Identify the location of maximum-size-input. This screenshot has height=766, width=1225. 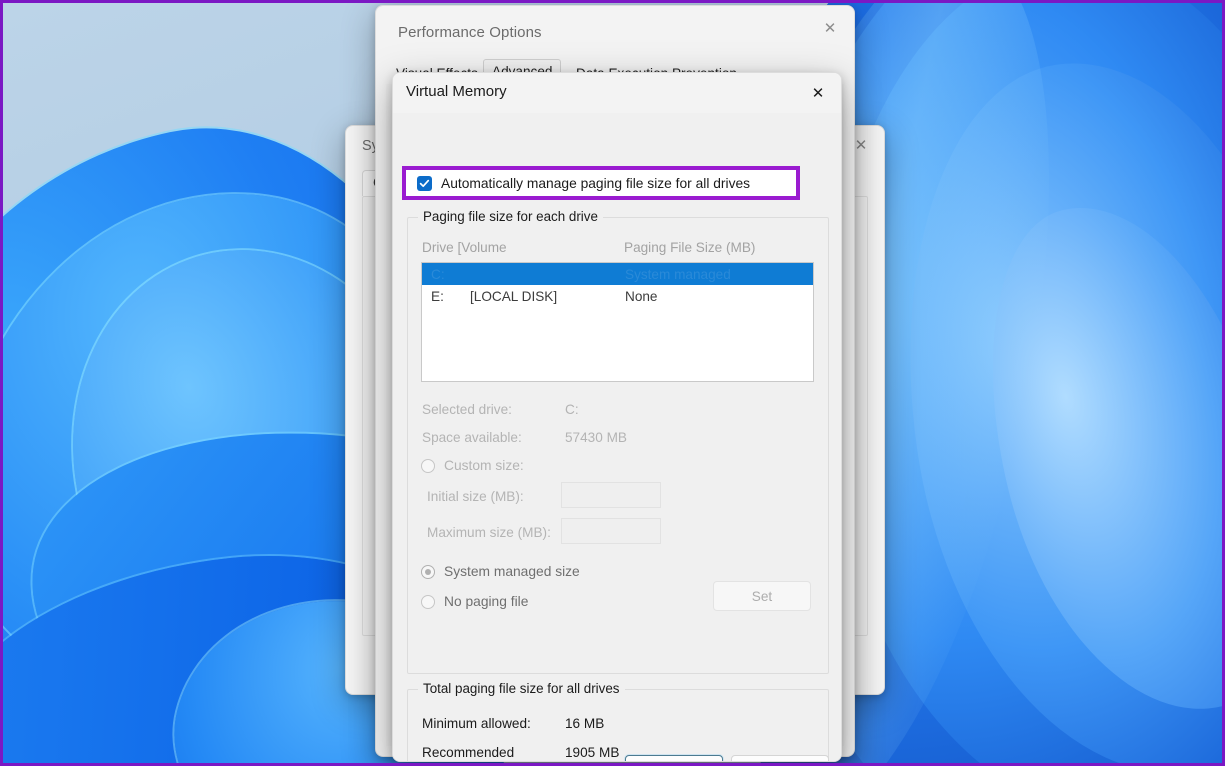
(611, 531).